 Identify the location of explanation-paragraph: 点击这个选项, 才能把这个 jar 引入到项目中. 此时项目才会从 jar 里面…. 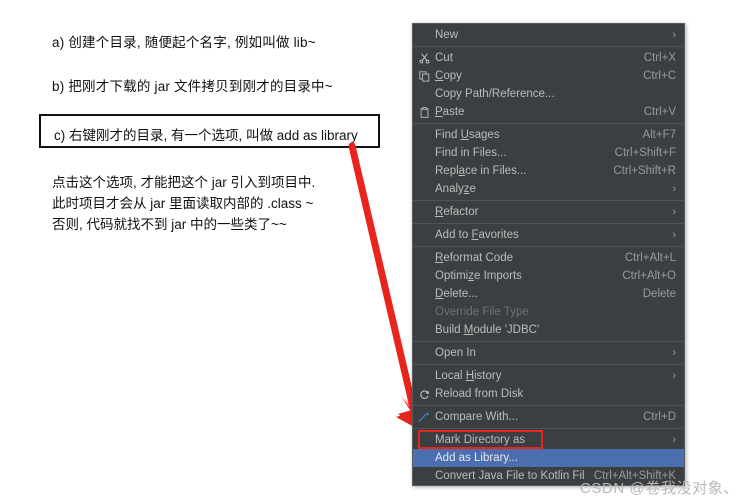
(183, 203).